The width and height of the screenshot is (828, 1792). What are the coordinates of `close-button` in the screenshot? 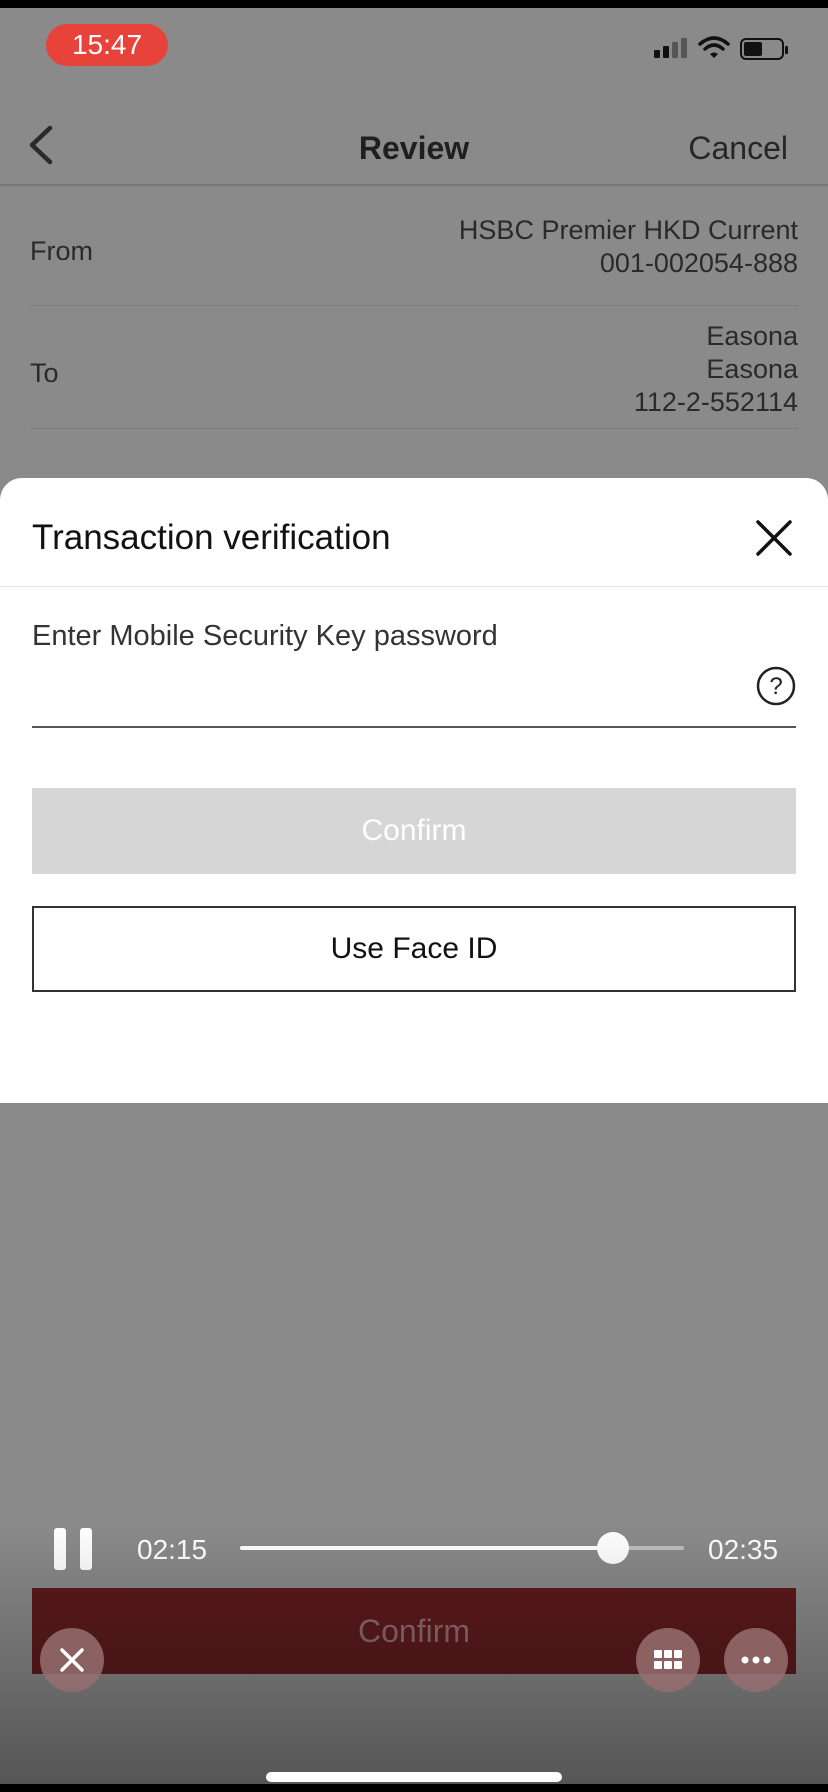 It's located at (774, 538).